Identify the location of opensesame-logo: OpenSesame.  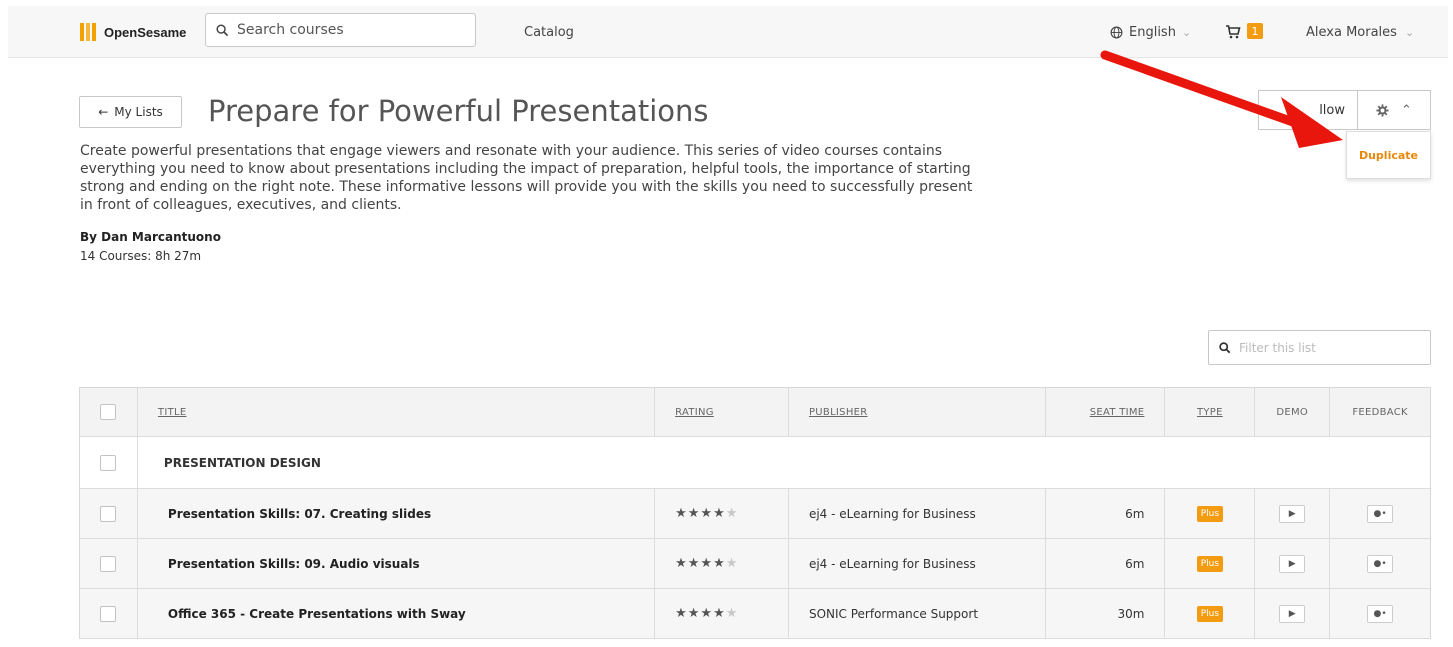
(133, 32).